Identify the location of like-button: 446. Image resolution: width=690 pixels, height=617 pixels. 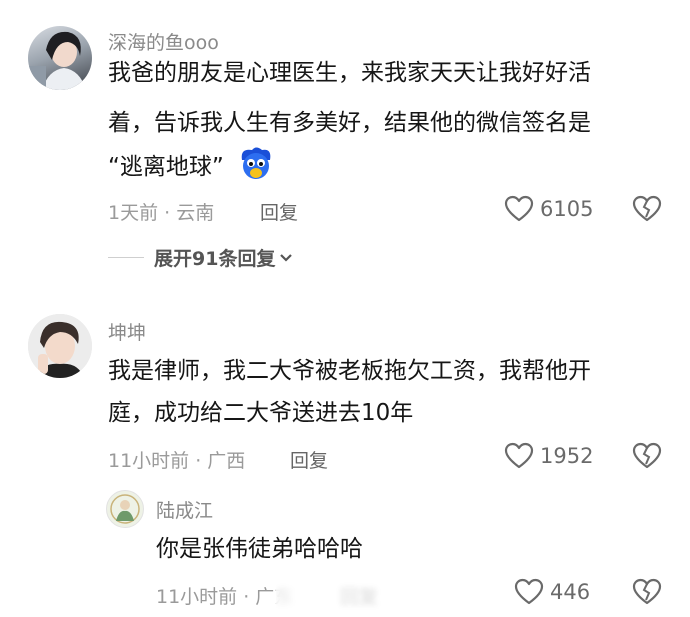
(552, 592).